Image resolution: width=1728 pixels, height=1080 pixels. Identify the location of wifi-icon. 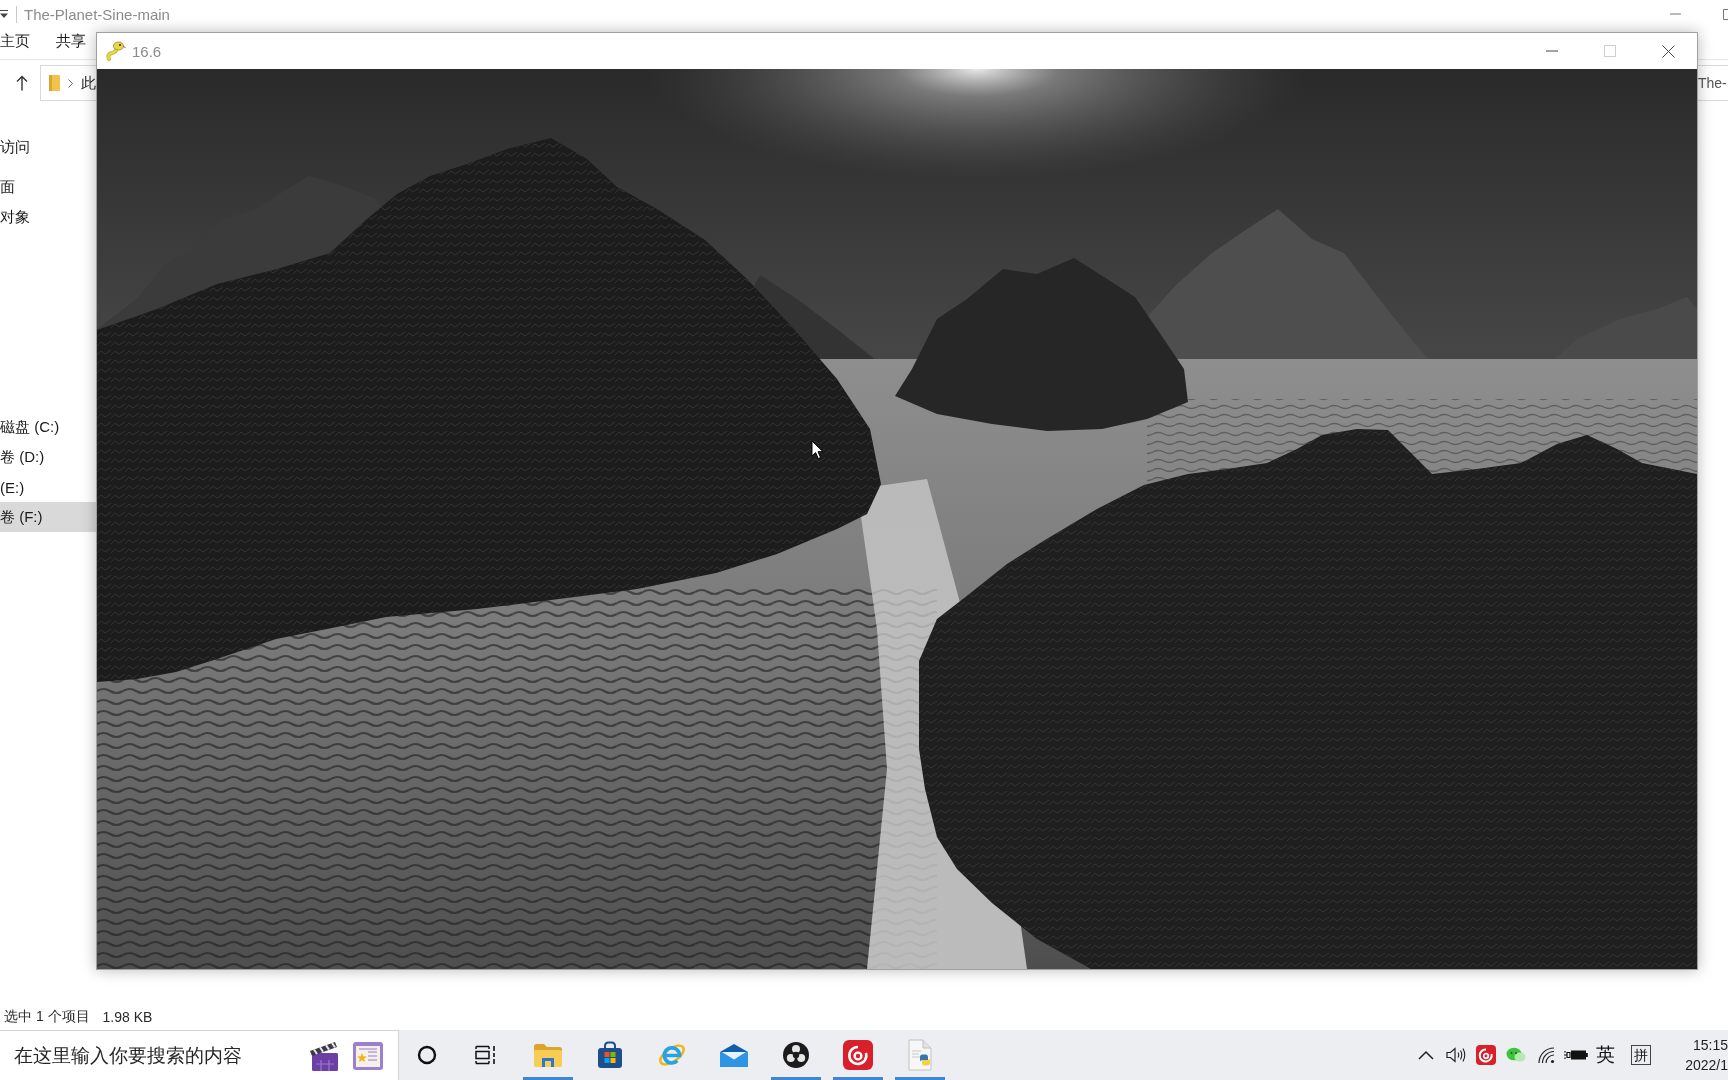
(1546, 1055).